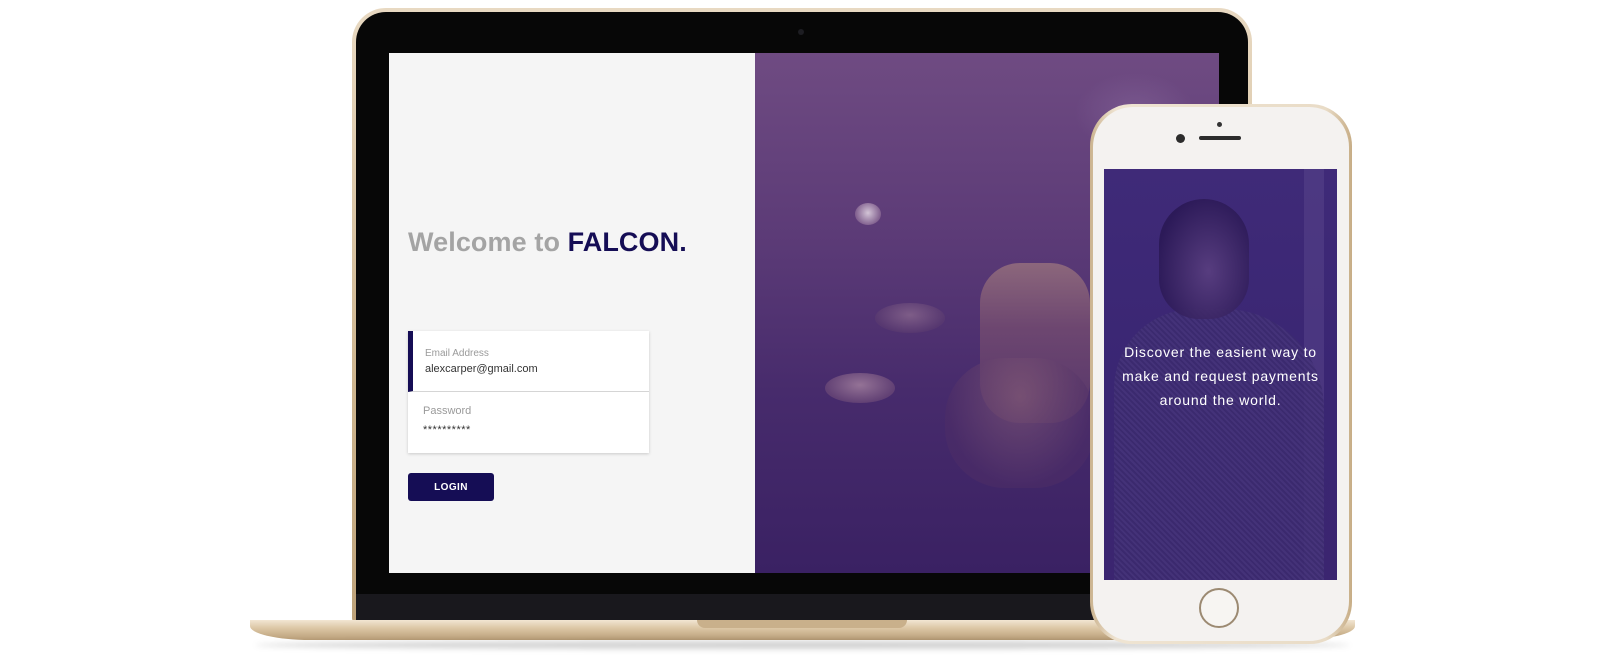 Image resolution: width=1610 pixels, height=662 pixels. I want to click on email-label: Email Address, so click(457, 353).